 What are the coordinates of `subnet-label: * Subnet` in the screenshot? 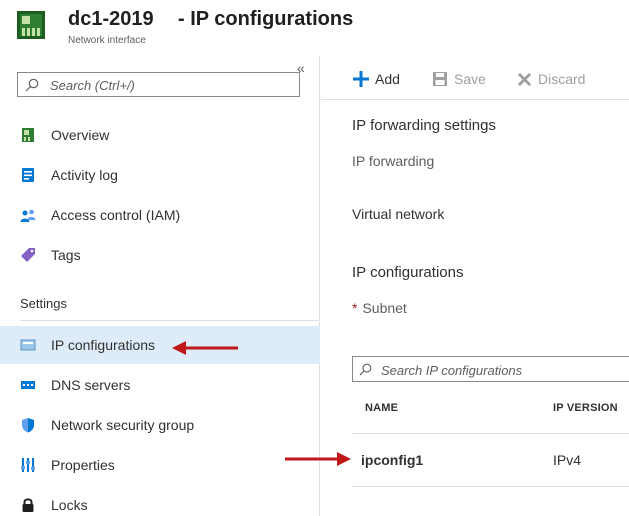 It's located at (379, 308).